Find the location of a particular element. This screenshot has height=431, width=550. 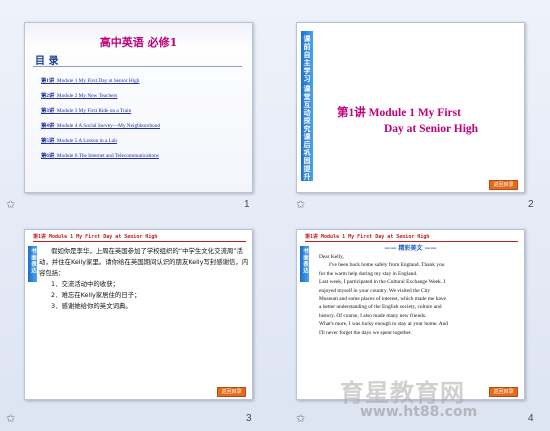

toc-text: Module 2 My New Teachers is located at coordinates (87, 96).